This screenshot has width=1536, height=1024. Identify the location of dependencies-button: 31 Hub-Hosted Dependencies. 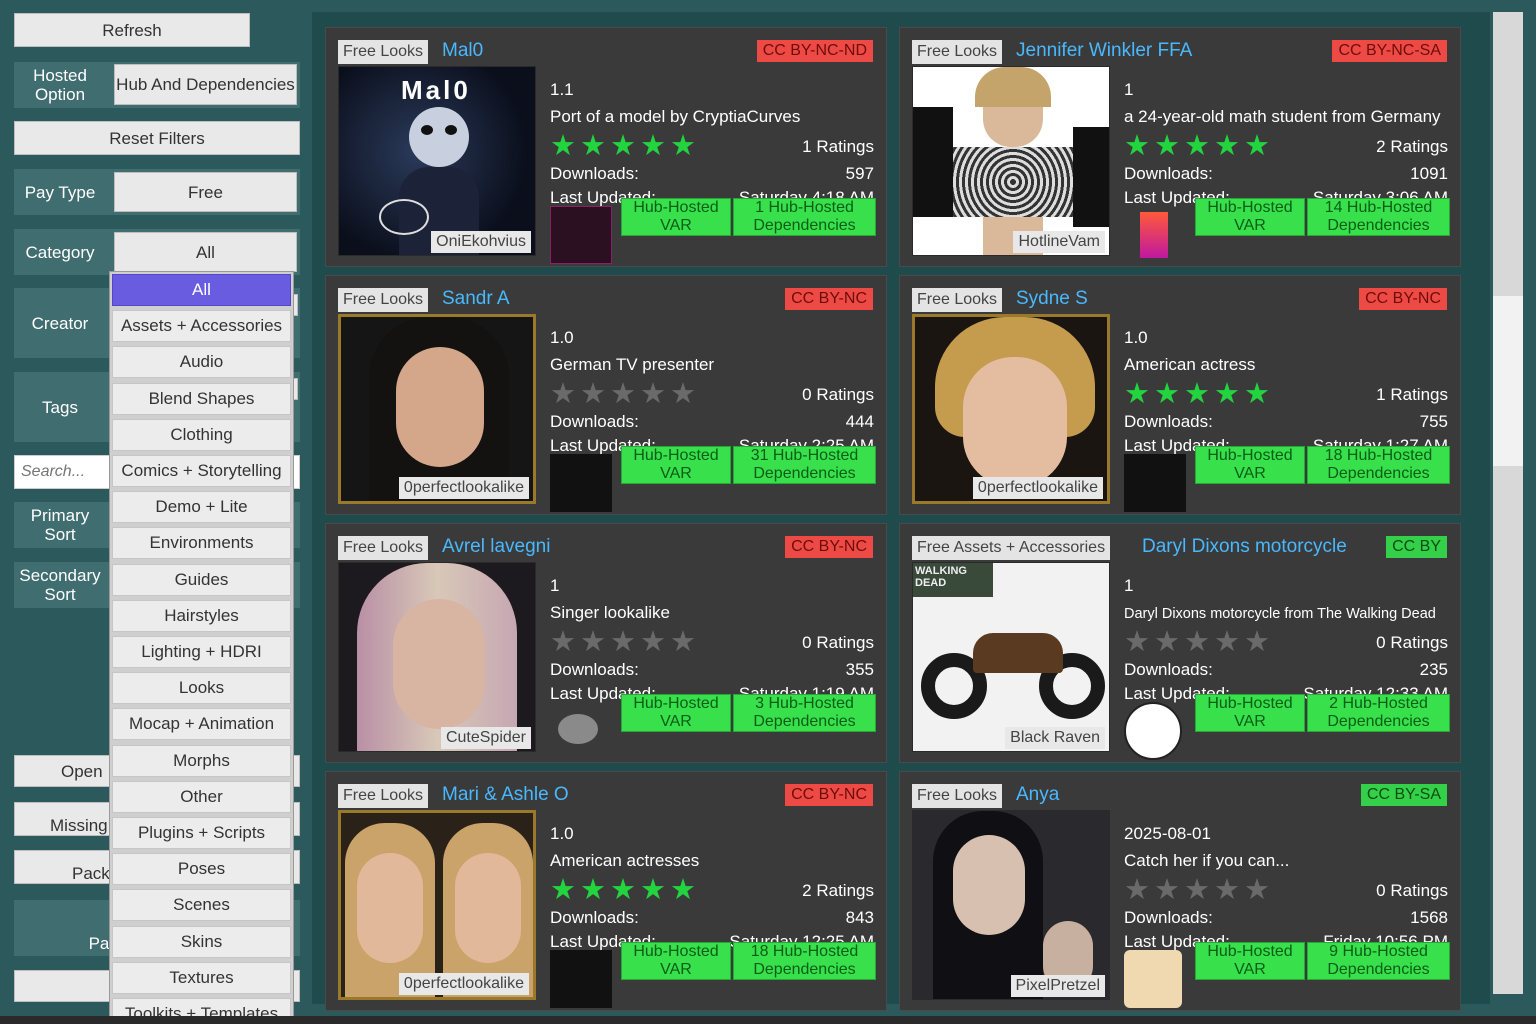
(804, 465).